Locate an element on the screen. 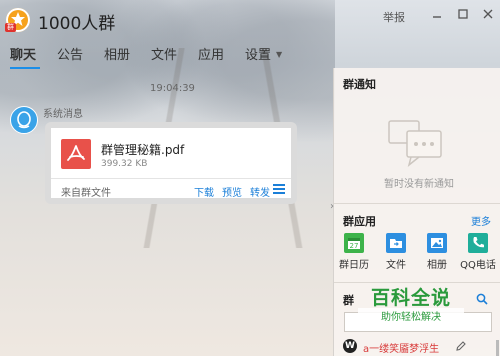  tab-apps: 应用 is located at coordinates (211, 53).